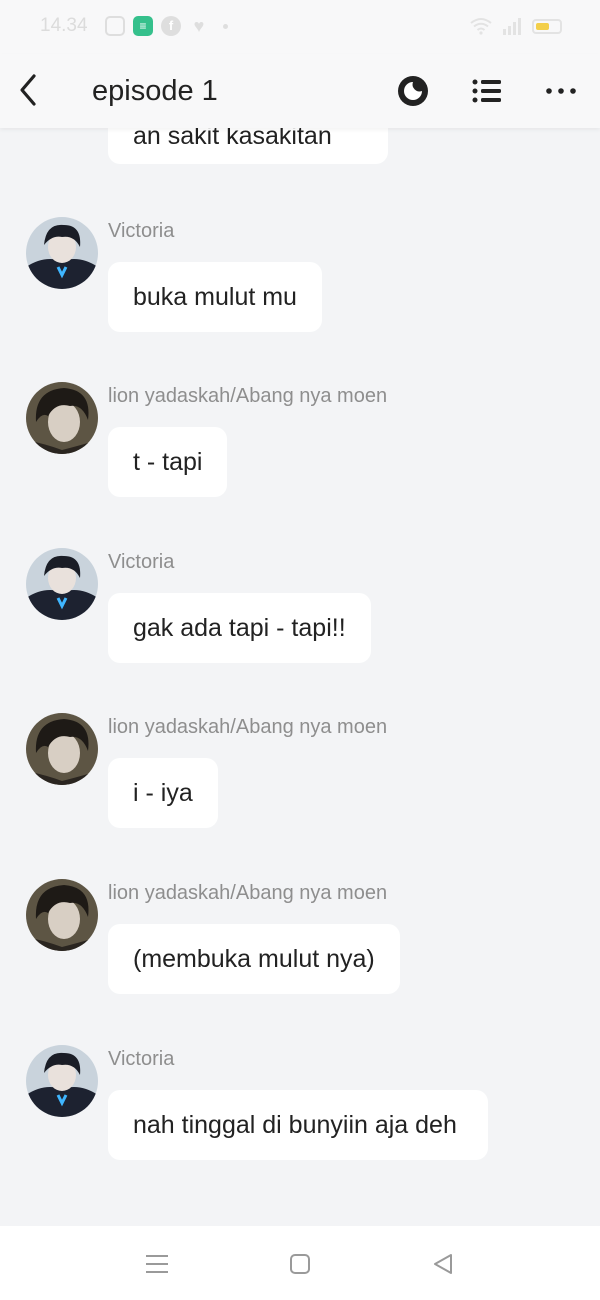  Describe the element at coordinates (225, 26) in the screenshot. I see `dot-icon` at that location.